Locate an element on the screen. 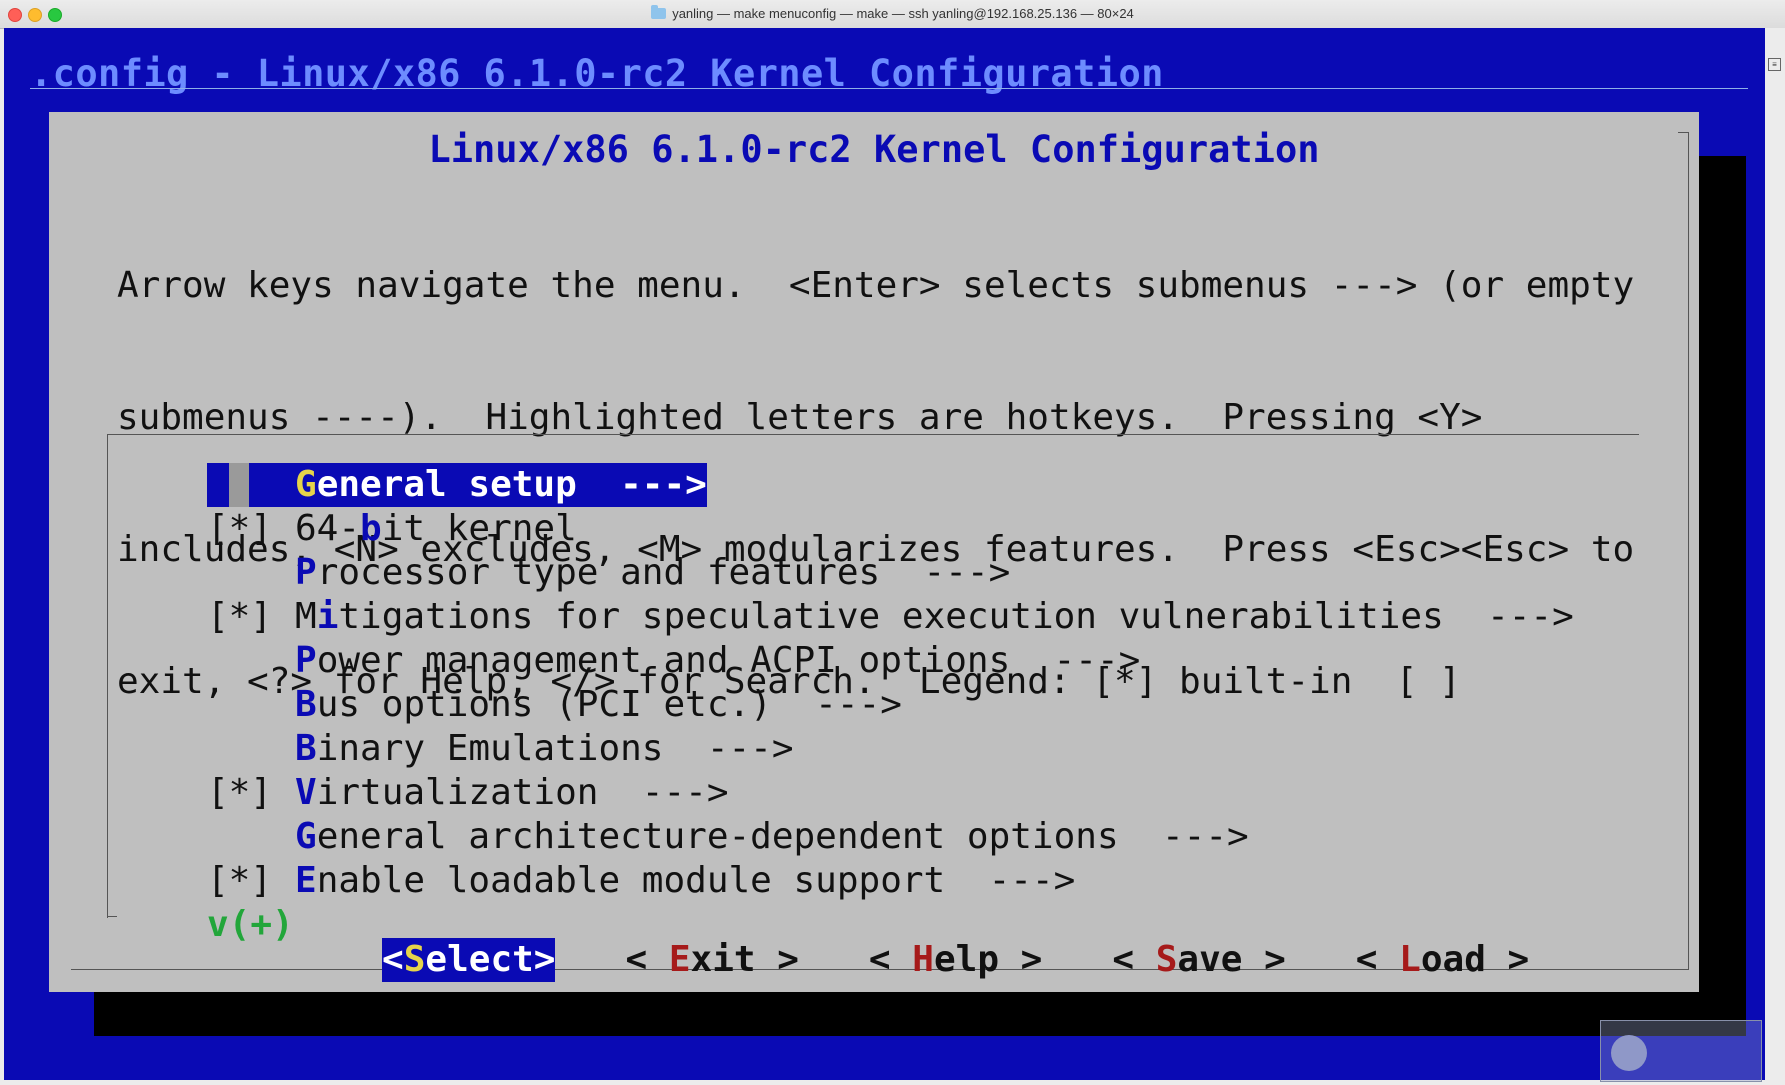  help-button: < Help > is located at coordinates (955, 960).